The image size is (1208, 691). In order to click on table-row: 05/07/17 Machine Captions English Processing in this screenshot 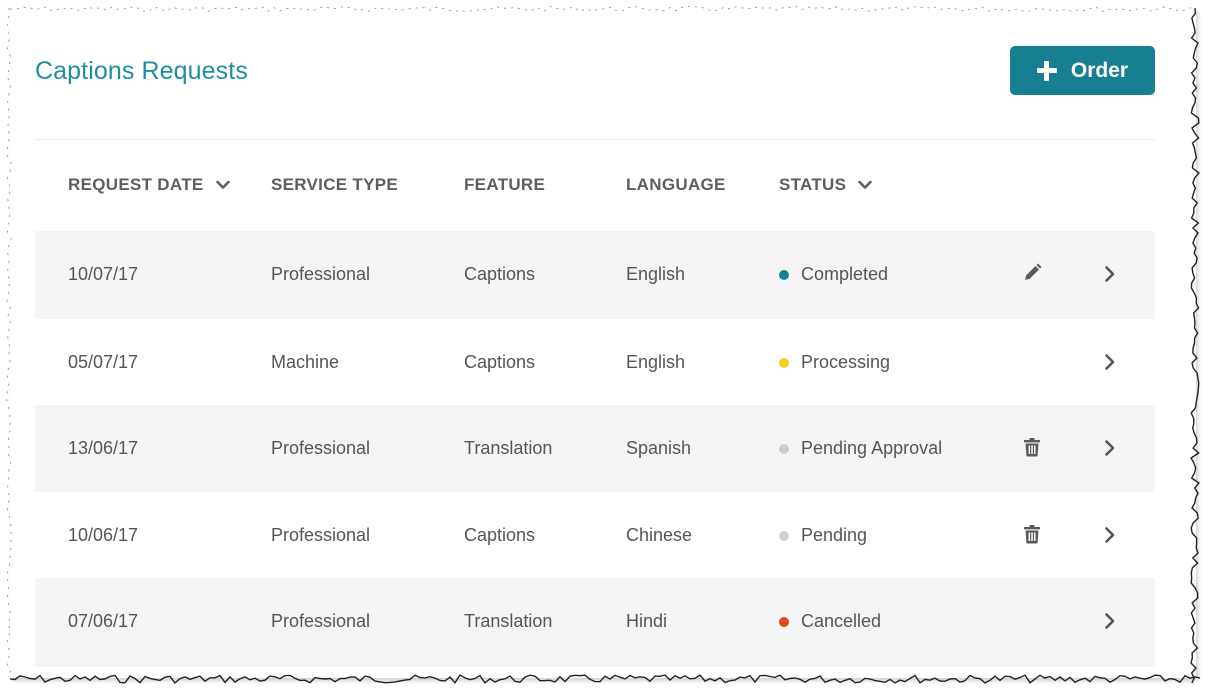, I will do `click(595, 362)`.